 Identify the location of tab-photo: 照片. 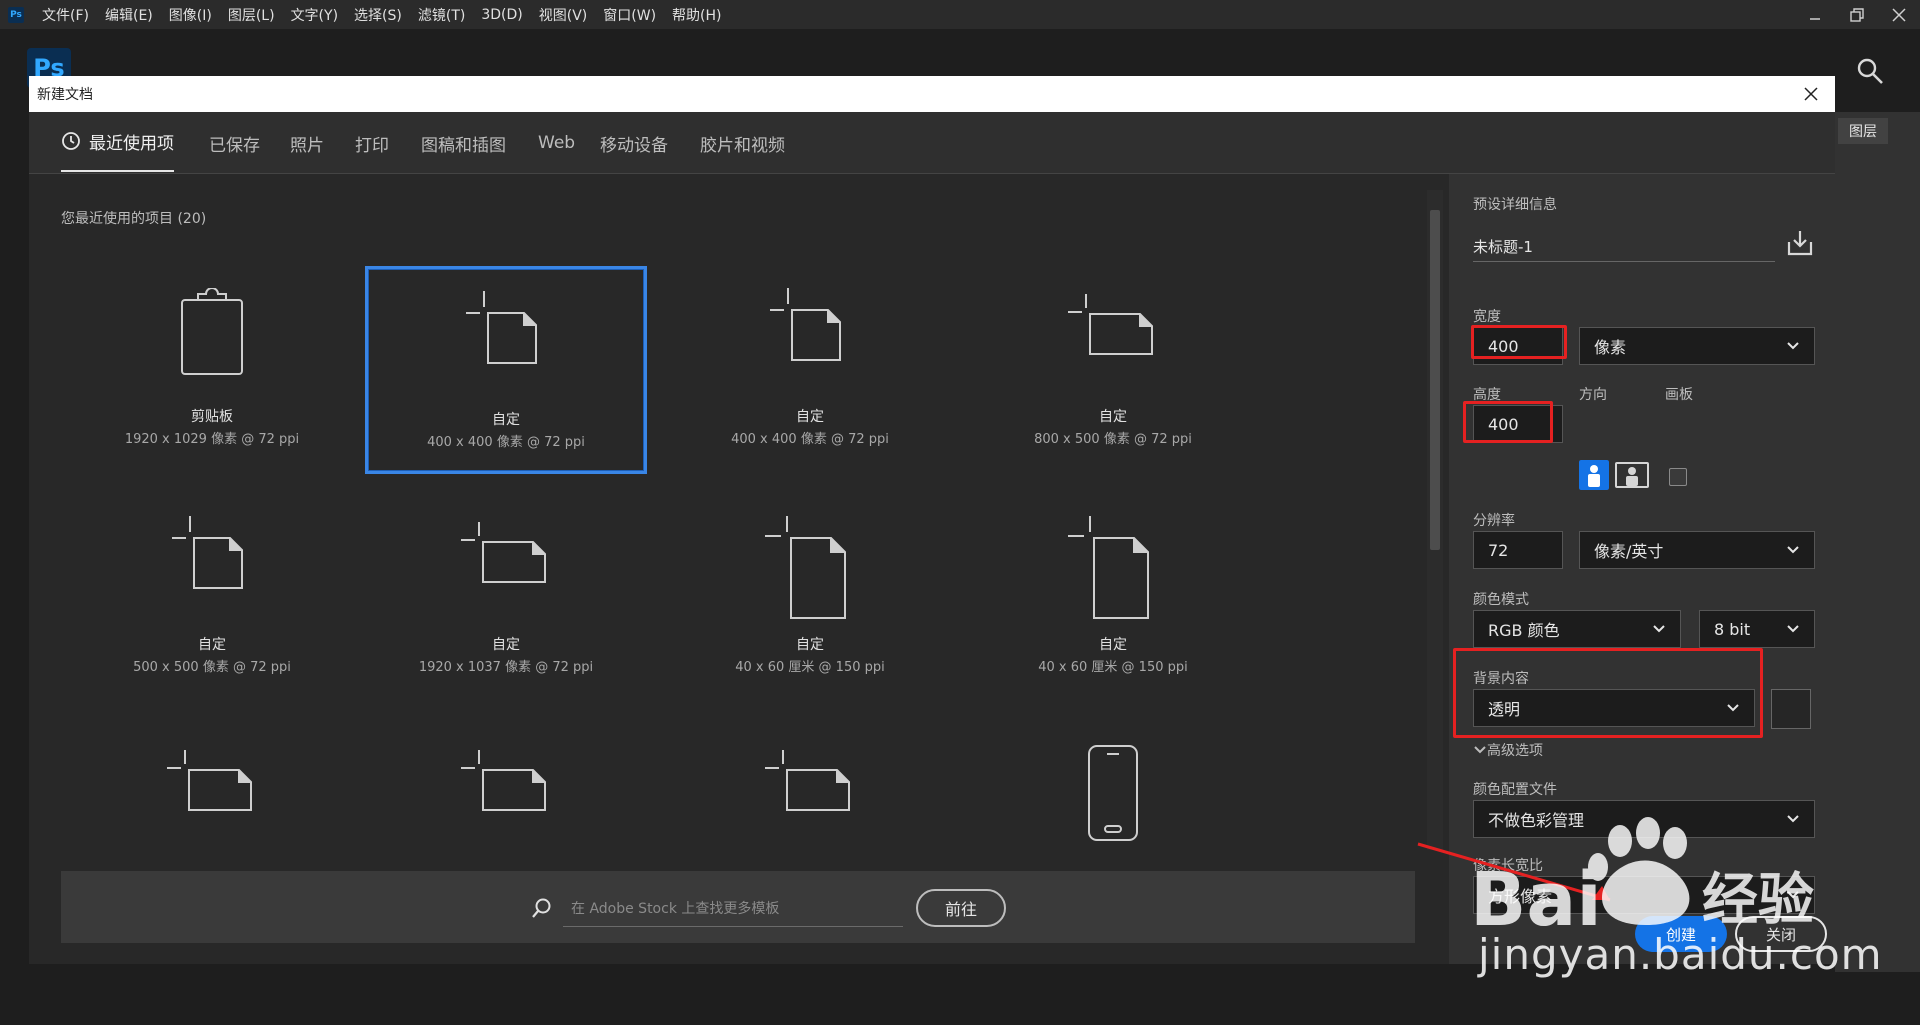
(307, 143).